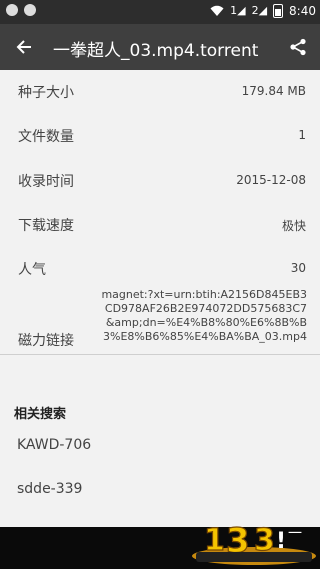  What do you see at coordinates (46, 182) in the screenshot?
I see `recorded-time-label: 收录时间` at bounding box center [46, 182].